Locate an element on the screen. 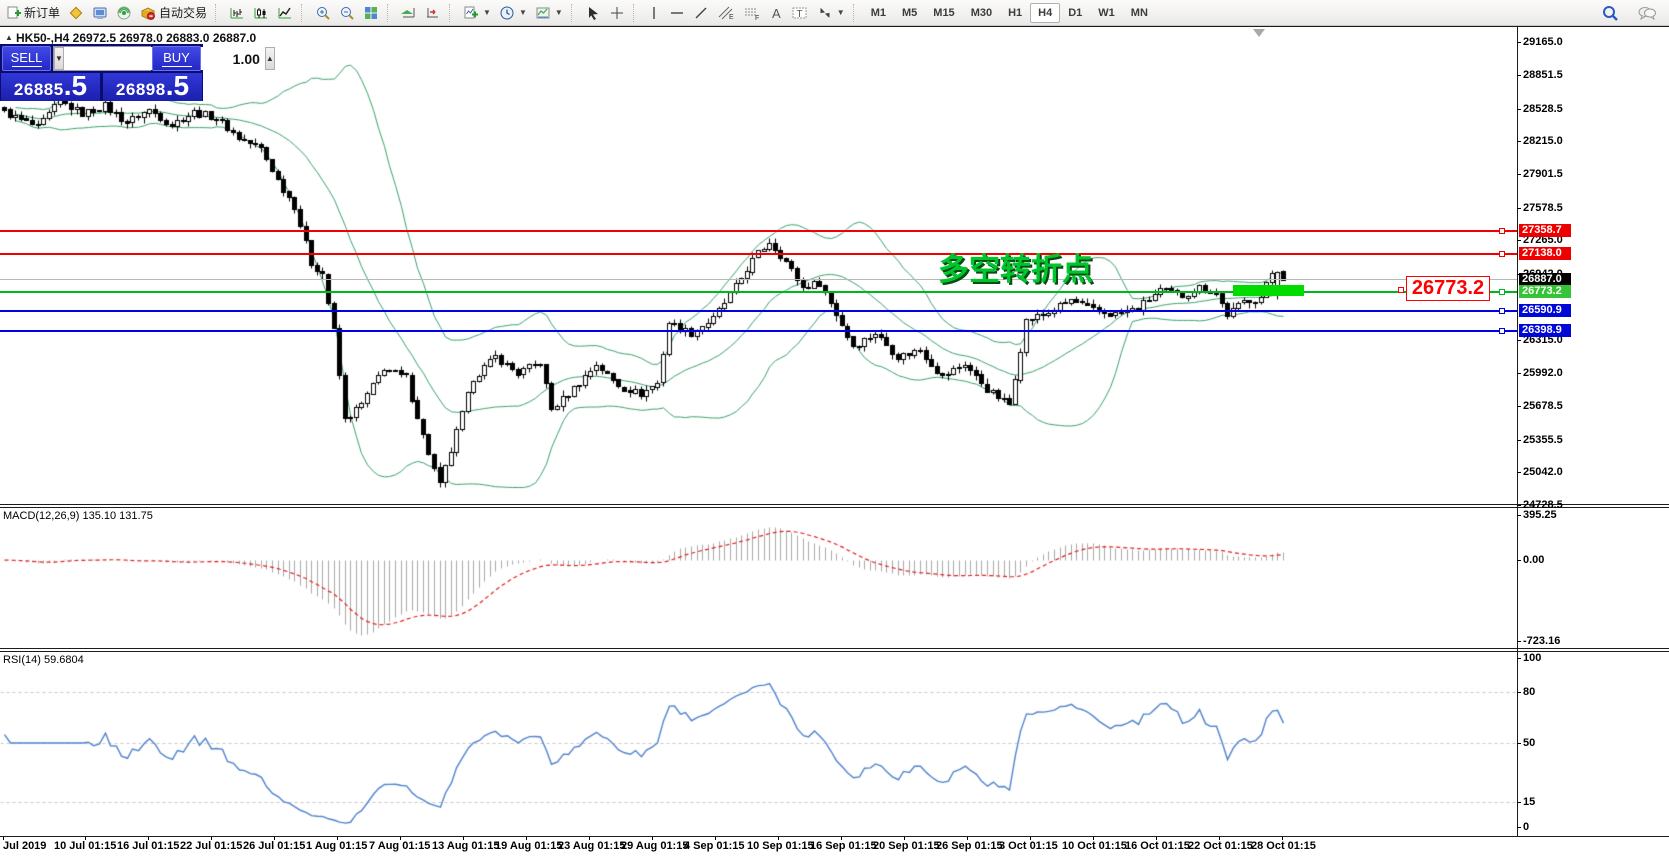 This screenshot has height=858, width=1669. time-axis-label: 16 Sep 01:15 is located at coordinates (843, 846).